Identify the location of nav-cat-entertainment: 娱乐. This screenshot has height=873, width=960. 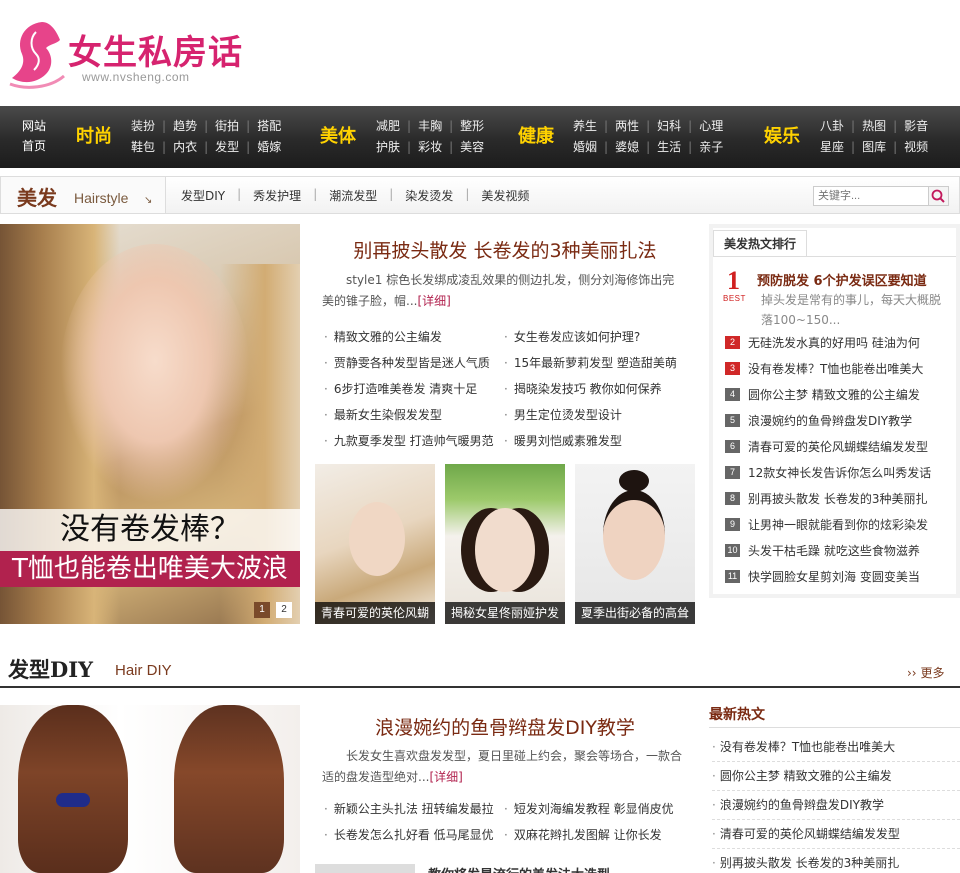
(782, 135).